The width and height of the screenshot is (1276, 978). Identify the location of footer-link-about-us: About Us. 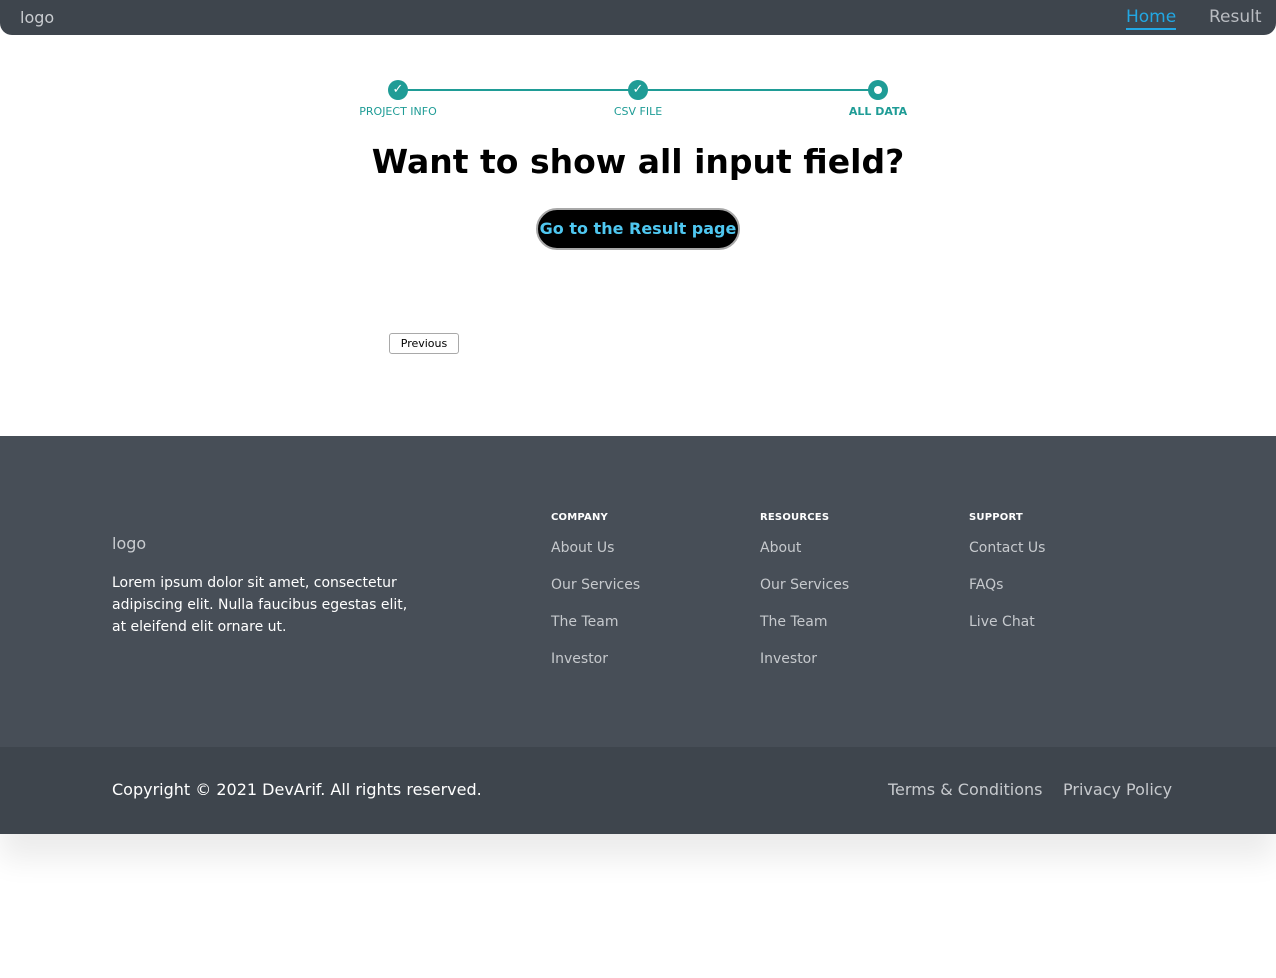
(595, 550).